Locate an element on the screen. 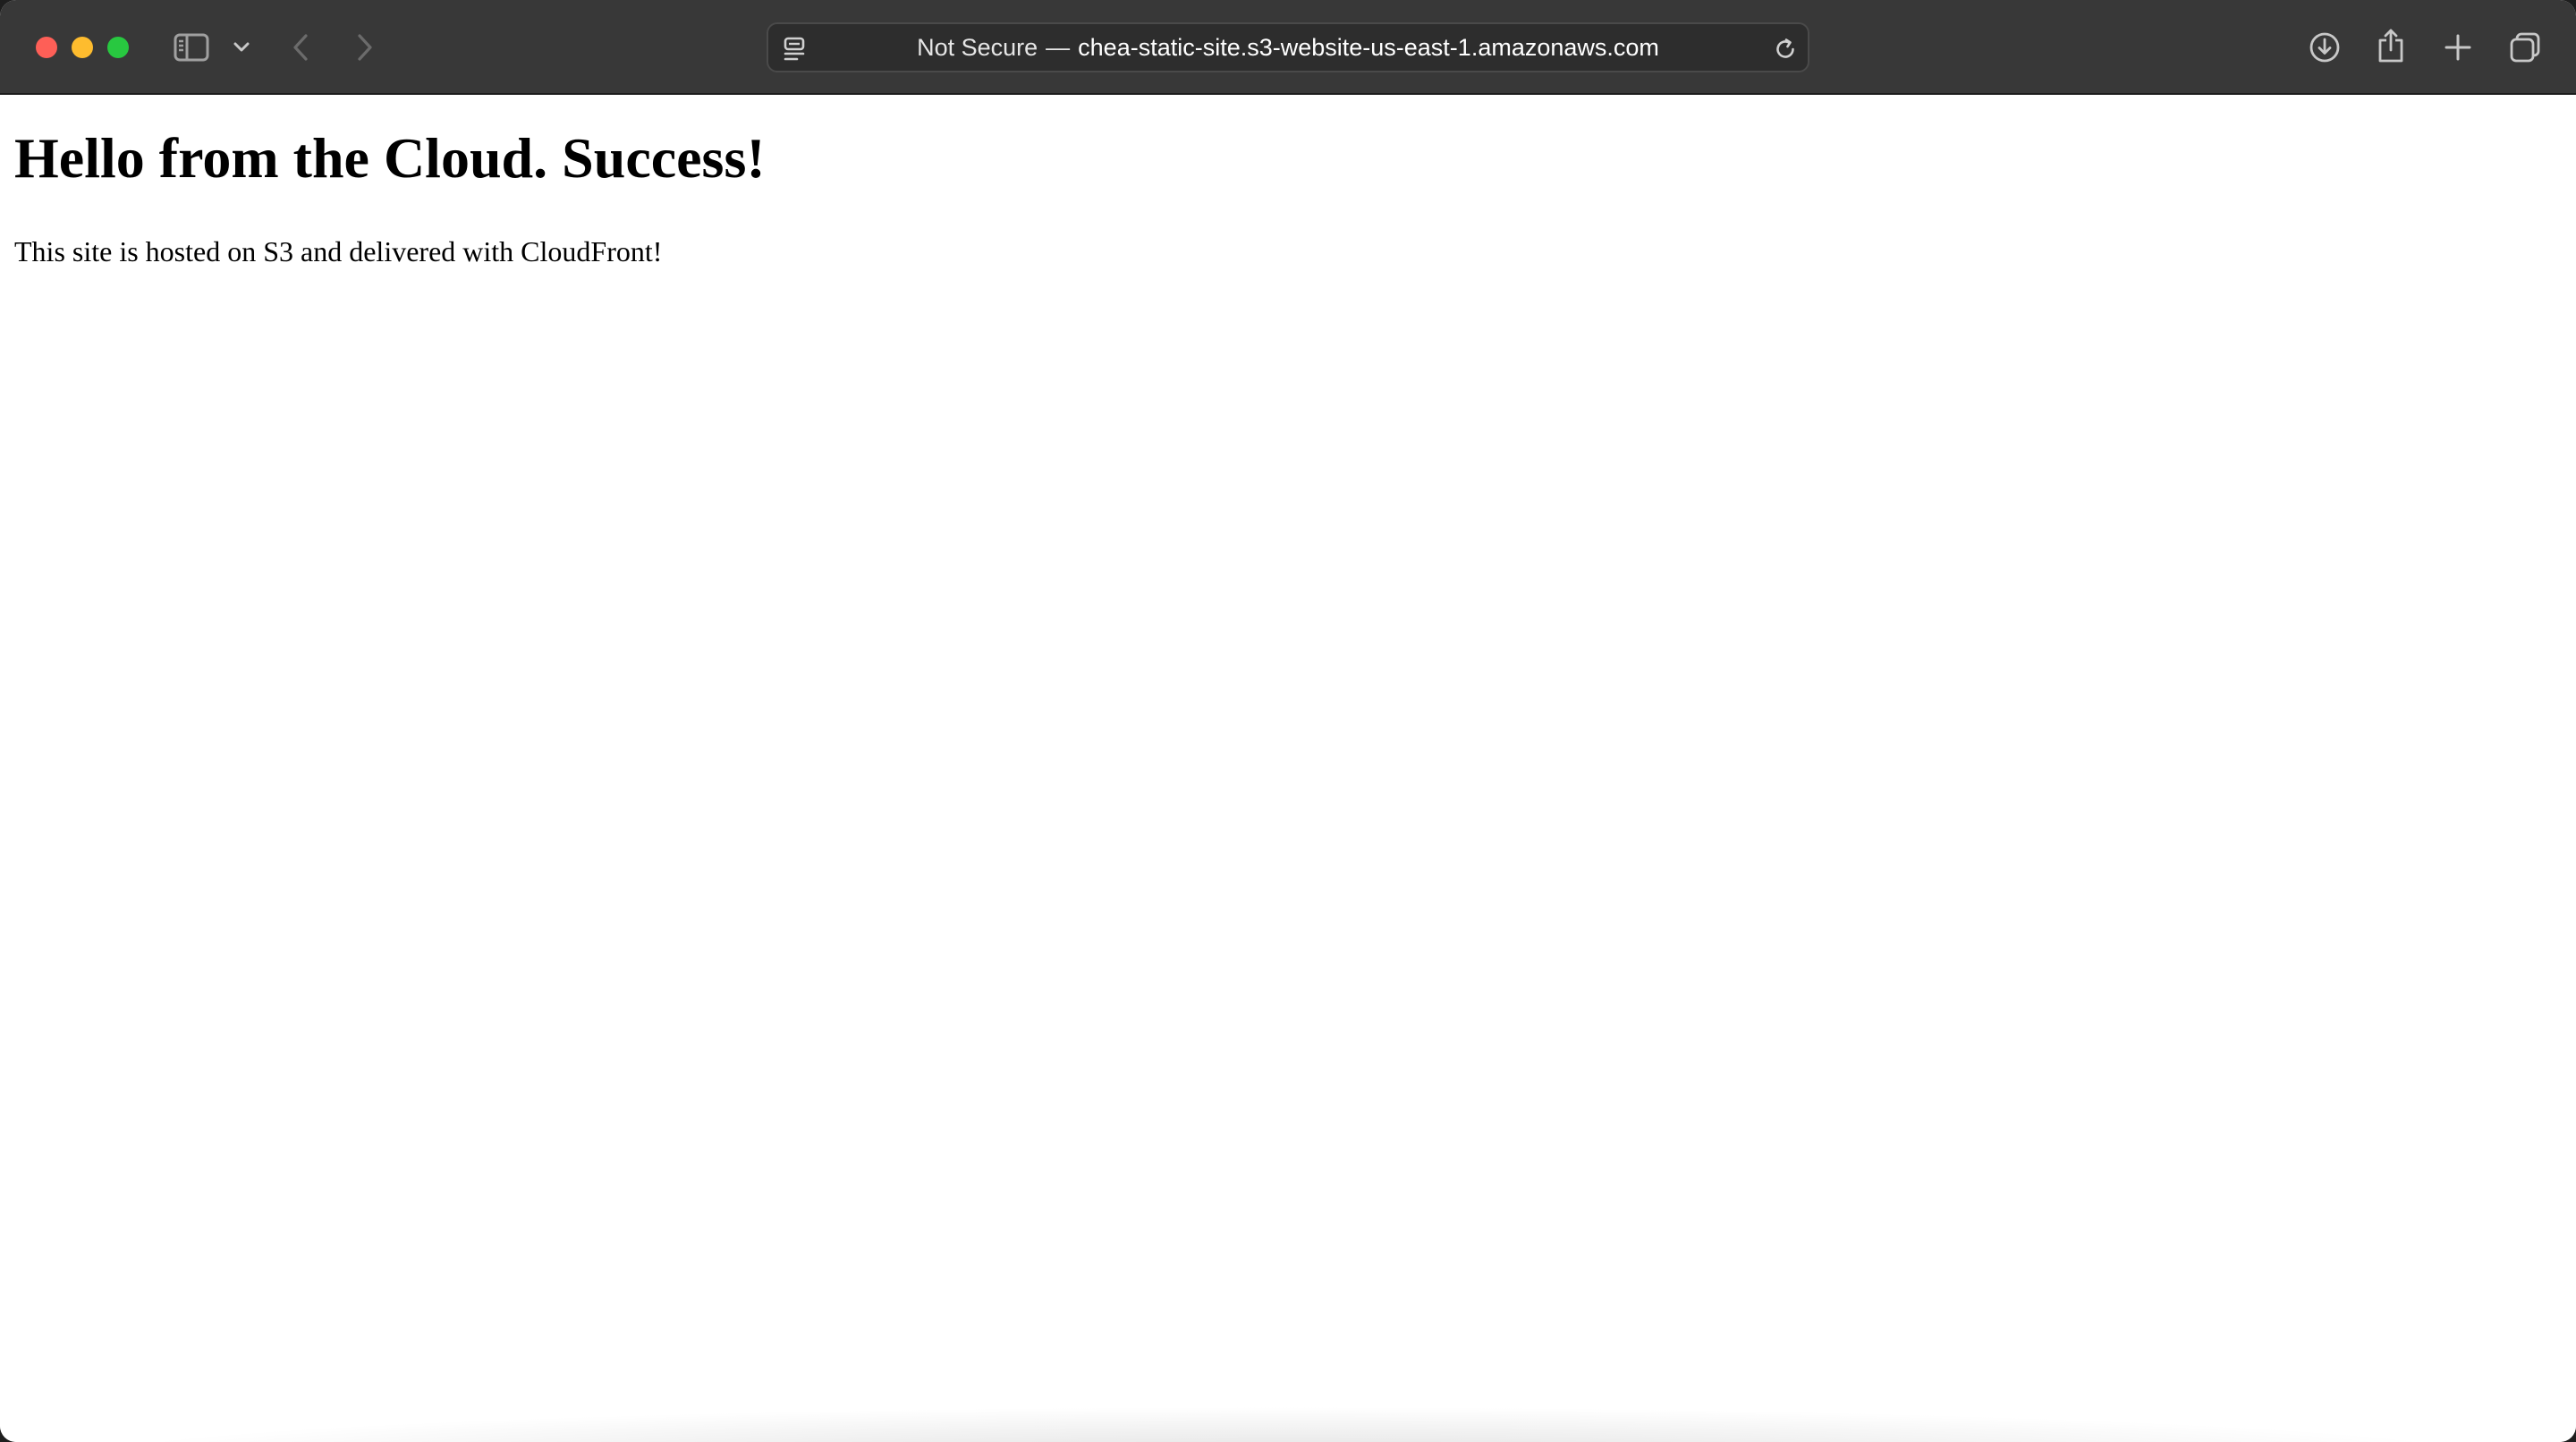 This screenshot has height=1442, width=2576. minimize-window-button is located at coordinates (82, 47).